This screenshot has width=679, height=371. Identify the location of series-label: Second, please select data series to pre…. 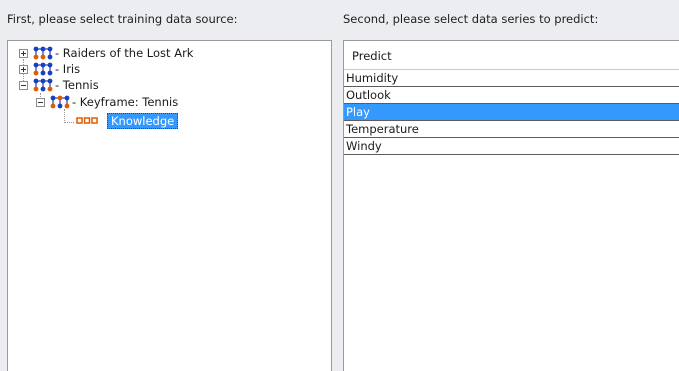
(471, 19).